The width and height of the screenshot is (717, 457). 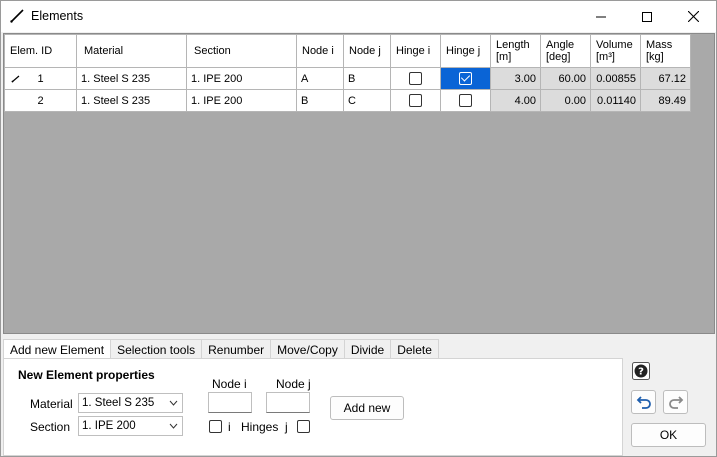 I want to click on add-new-button: Add new, so click(x=367, y=408).